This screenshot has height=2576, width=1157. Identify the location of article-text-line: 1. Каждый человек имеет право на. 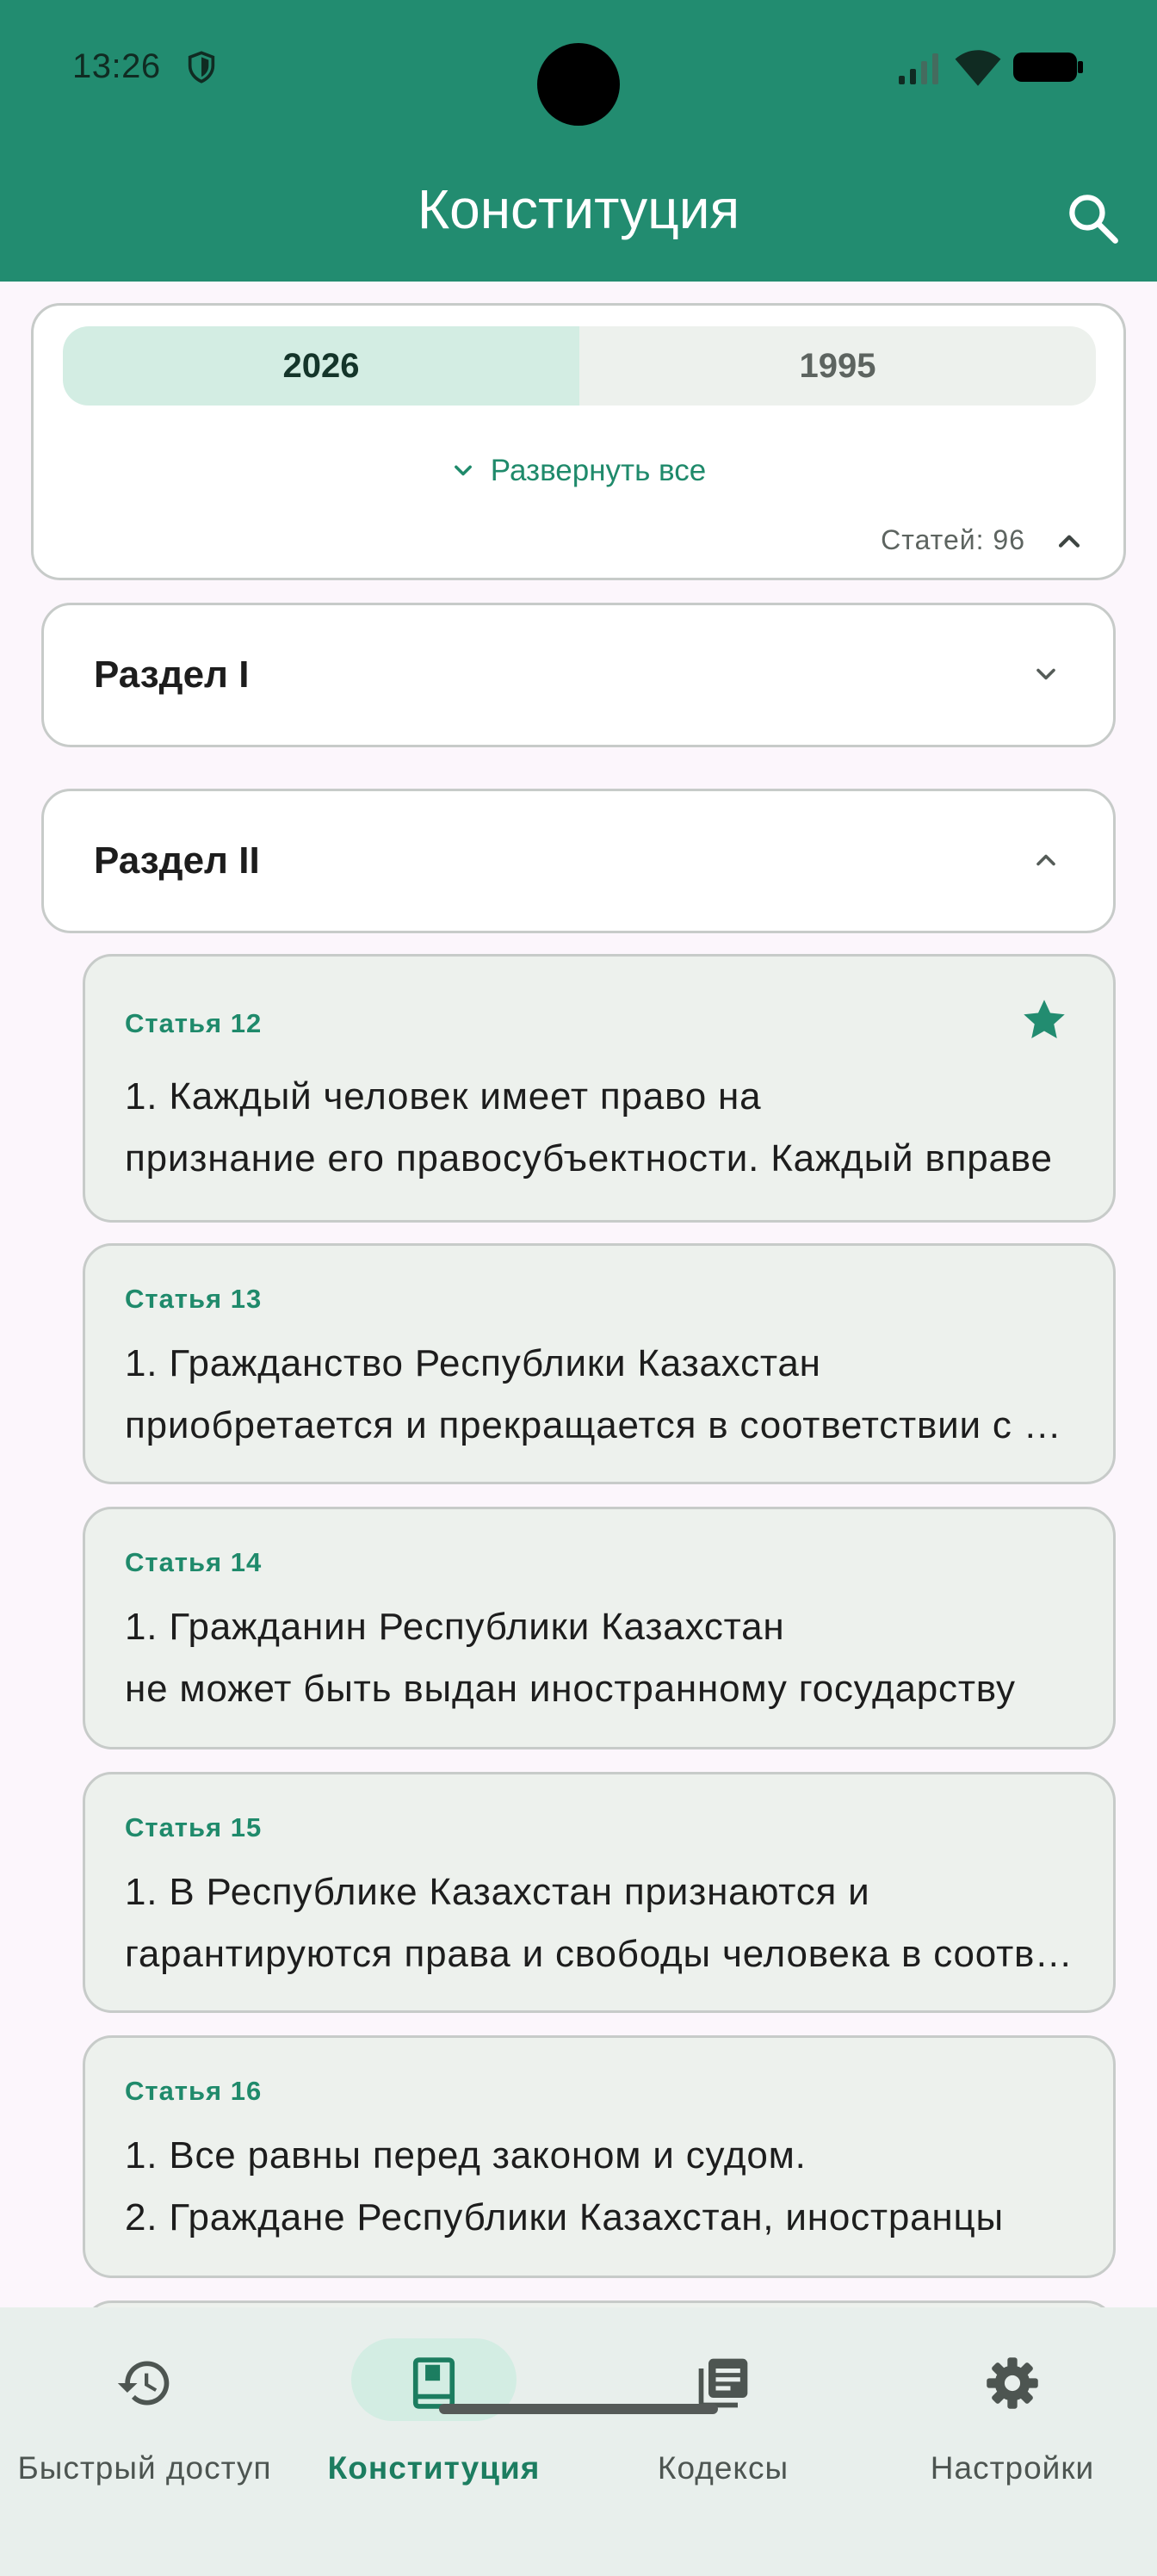
(444, 1097).